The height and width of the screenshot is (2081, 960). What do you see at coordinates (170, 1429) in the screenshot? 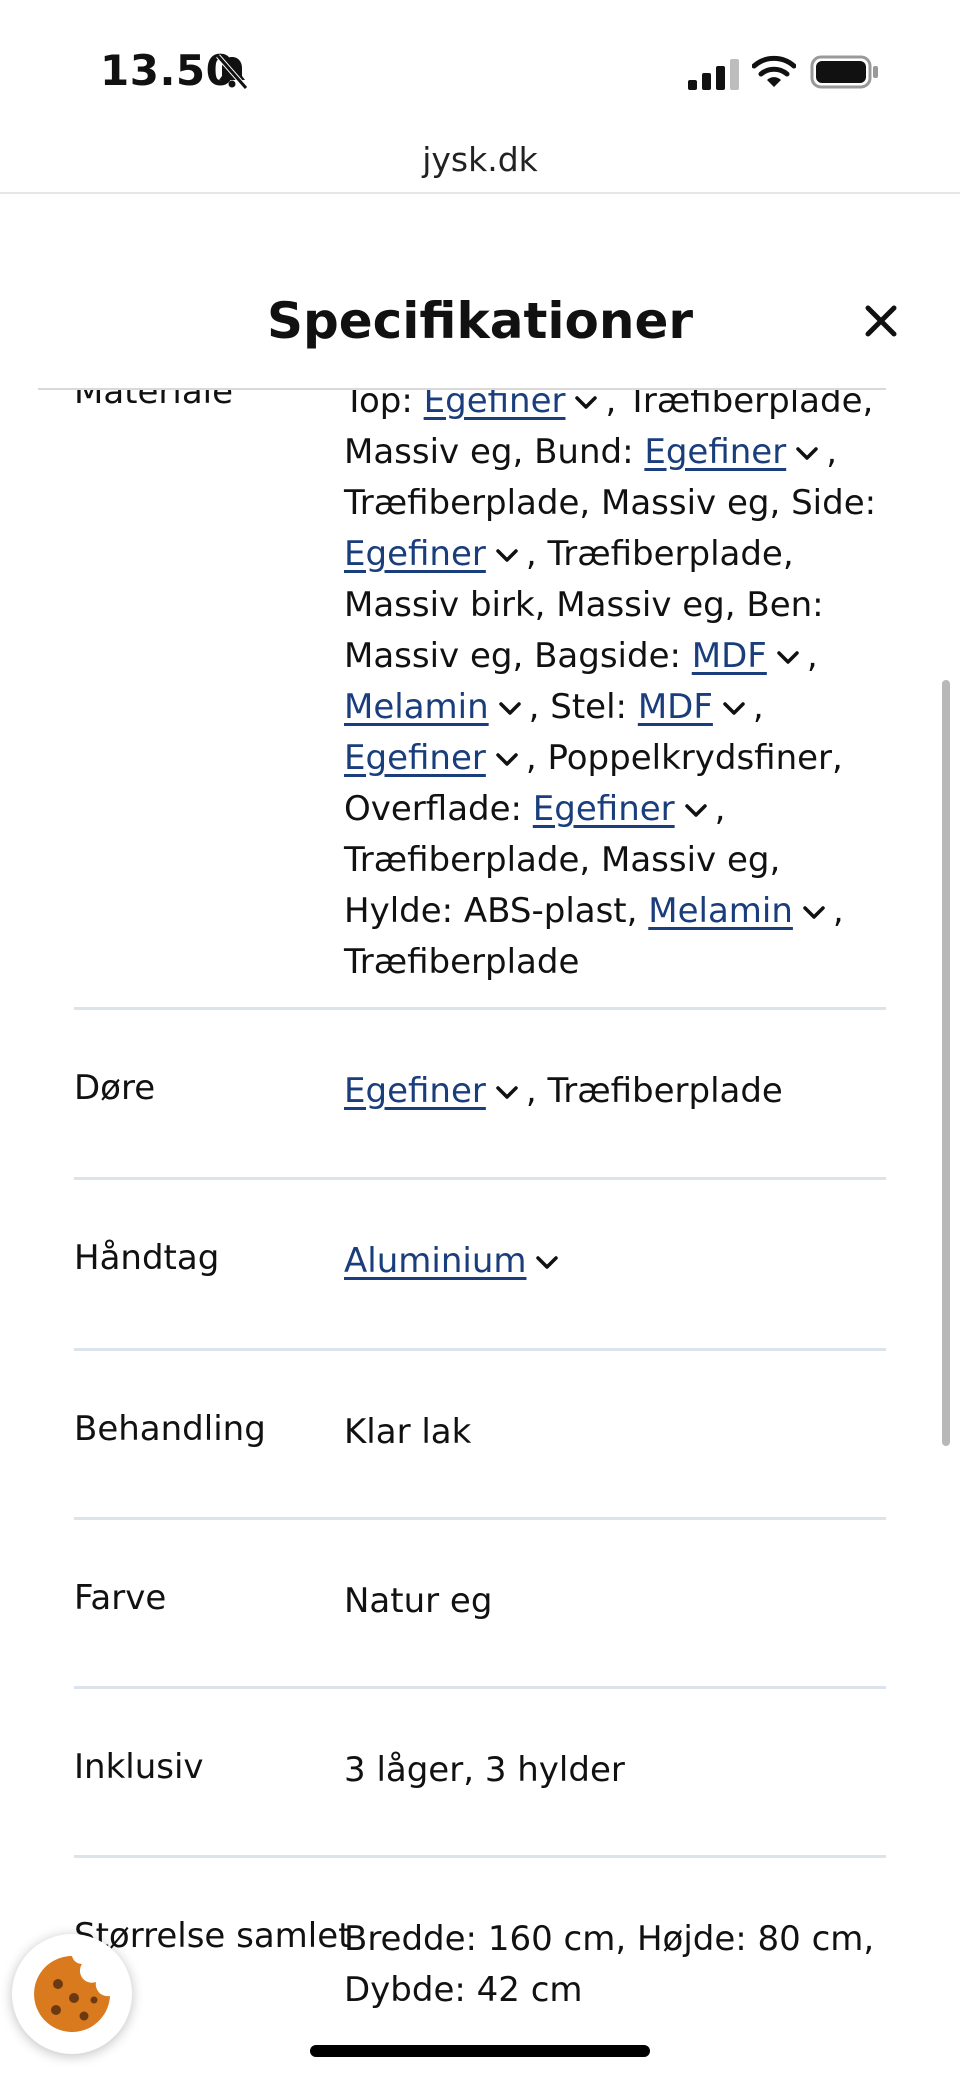
I see `spec-label: Behandling` at bounding box center [170, 1429].